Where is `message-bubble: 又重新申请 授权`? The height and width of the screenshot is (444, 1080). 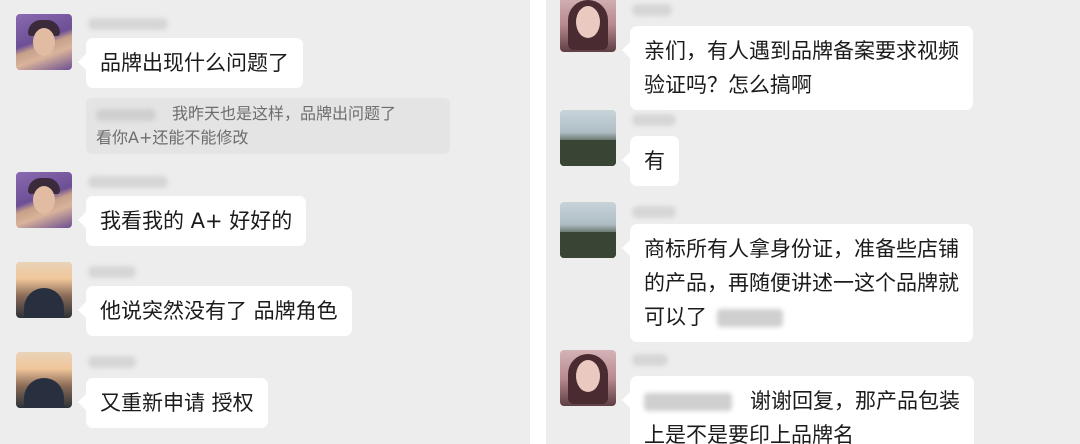 message-bubble: 又重新申请 授权 is located at coordinates (173, 403).